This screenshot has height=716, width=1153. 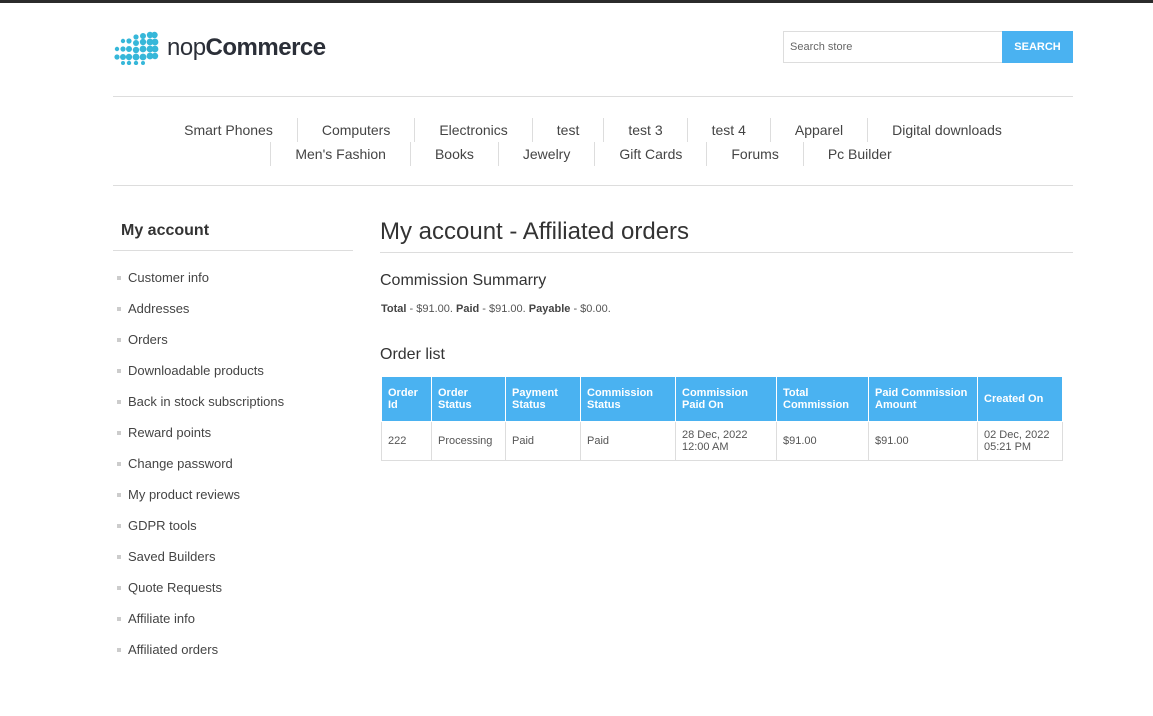 I want to click on search-button: Search, so click(x=1037, y=47).